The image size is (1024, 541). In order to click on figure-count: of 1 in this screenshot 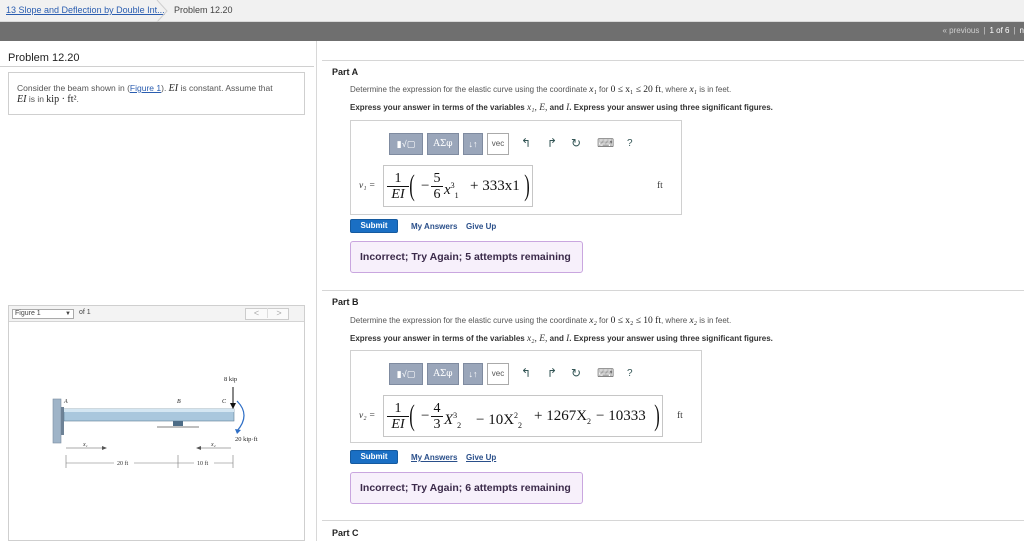, I will do `click(85, 312)`.